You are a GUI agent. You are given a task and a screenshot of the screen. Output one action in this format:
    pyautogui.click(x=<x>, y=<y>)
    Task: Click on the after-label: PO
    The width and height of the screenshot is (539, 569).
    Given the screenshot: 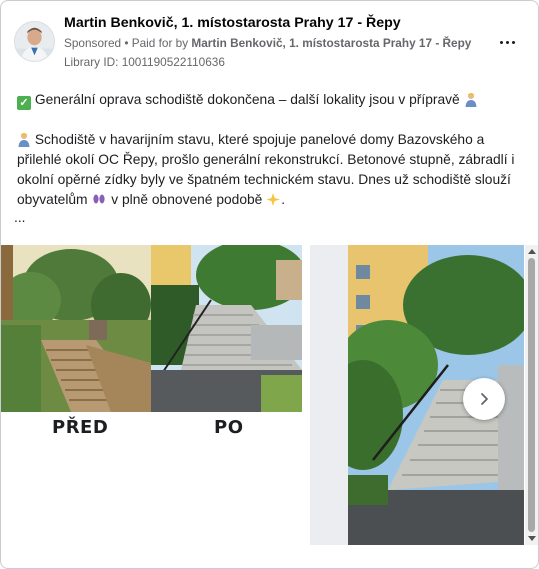 What is the action you would take?
    pyautogui.click(x=229, y=427)
    